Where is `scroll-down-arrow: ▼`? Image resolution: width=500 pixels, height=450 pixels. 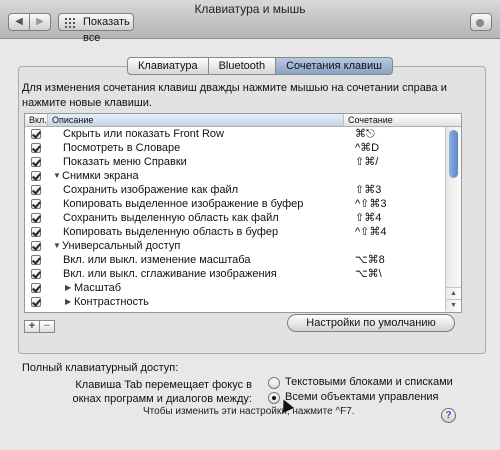 scroll-down-arrow: ▼ is located at coordinates (453, 305).